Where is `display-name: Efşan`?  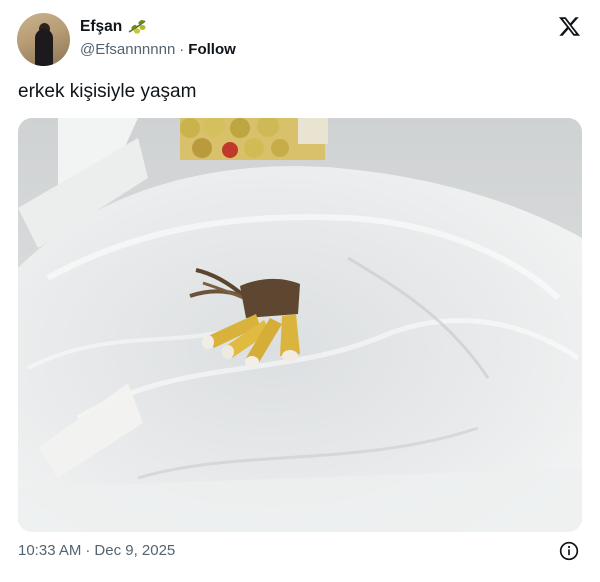 display-name: Efşan is located at coordinates (101, 27).